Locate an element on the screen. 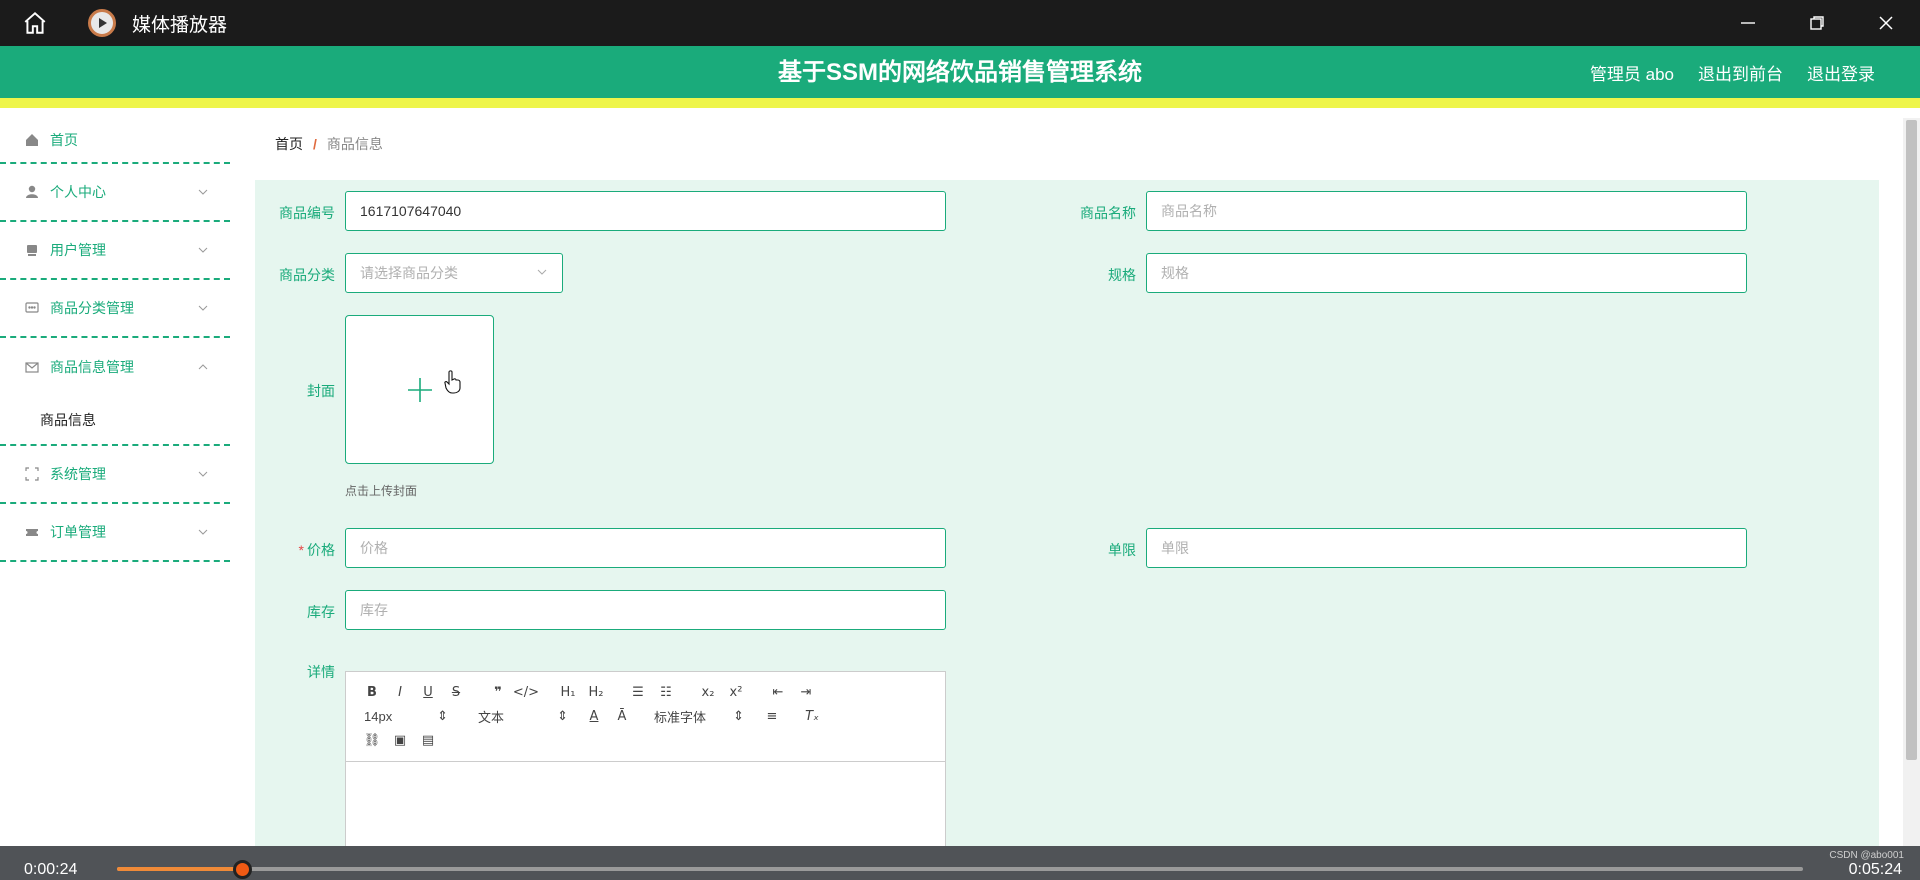 This screenshot has width=1920, height=880. ticket-icon is located at coordinates (32, 532).